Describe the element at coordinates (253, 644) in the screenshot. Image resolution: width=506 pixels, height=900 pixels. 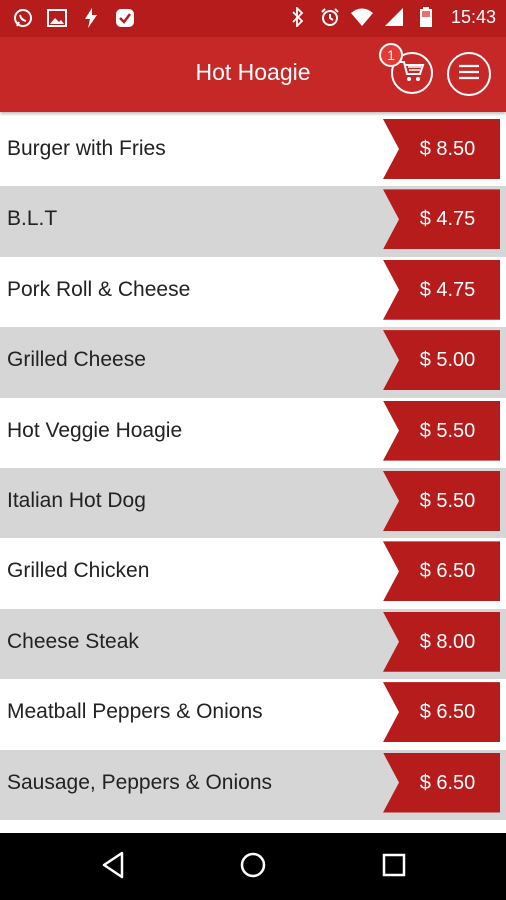
I see `menu-item: Cheese Steak $ 8.00` at that location.